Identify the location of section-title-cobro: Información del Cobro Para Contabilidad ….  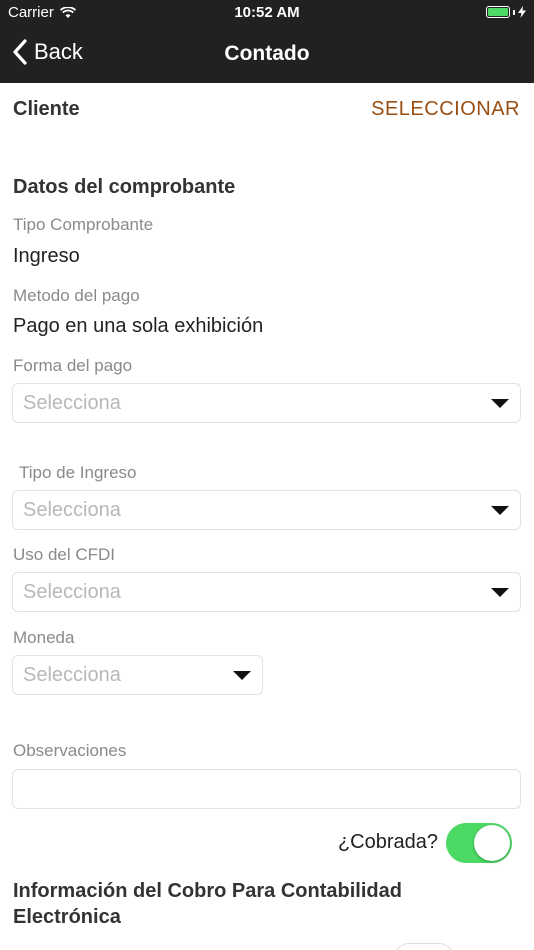
(207, 904).